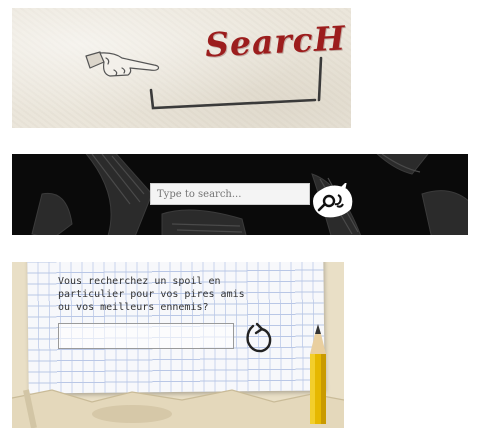 Image resolution: width=496 pixels, height=442 pixels. Describe the element at coordinates (318, 374) in the screenshot. I see `pencil-icon` at that location.